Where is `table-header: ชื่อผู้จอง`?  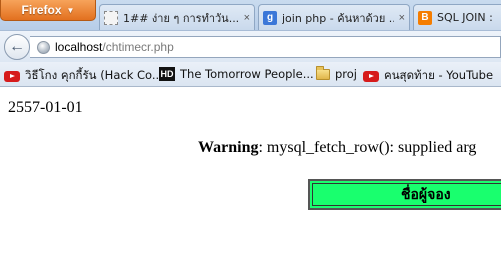
table-header: ชื่อผู้จอง is located at coordinates (404, 194).